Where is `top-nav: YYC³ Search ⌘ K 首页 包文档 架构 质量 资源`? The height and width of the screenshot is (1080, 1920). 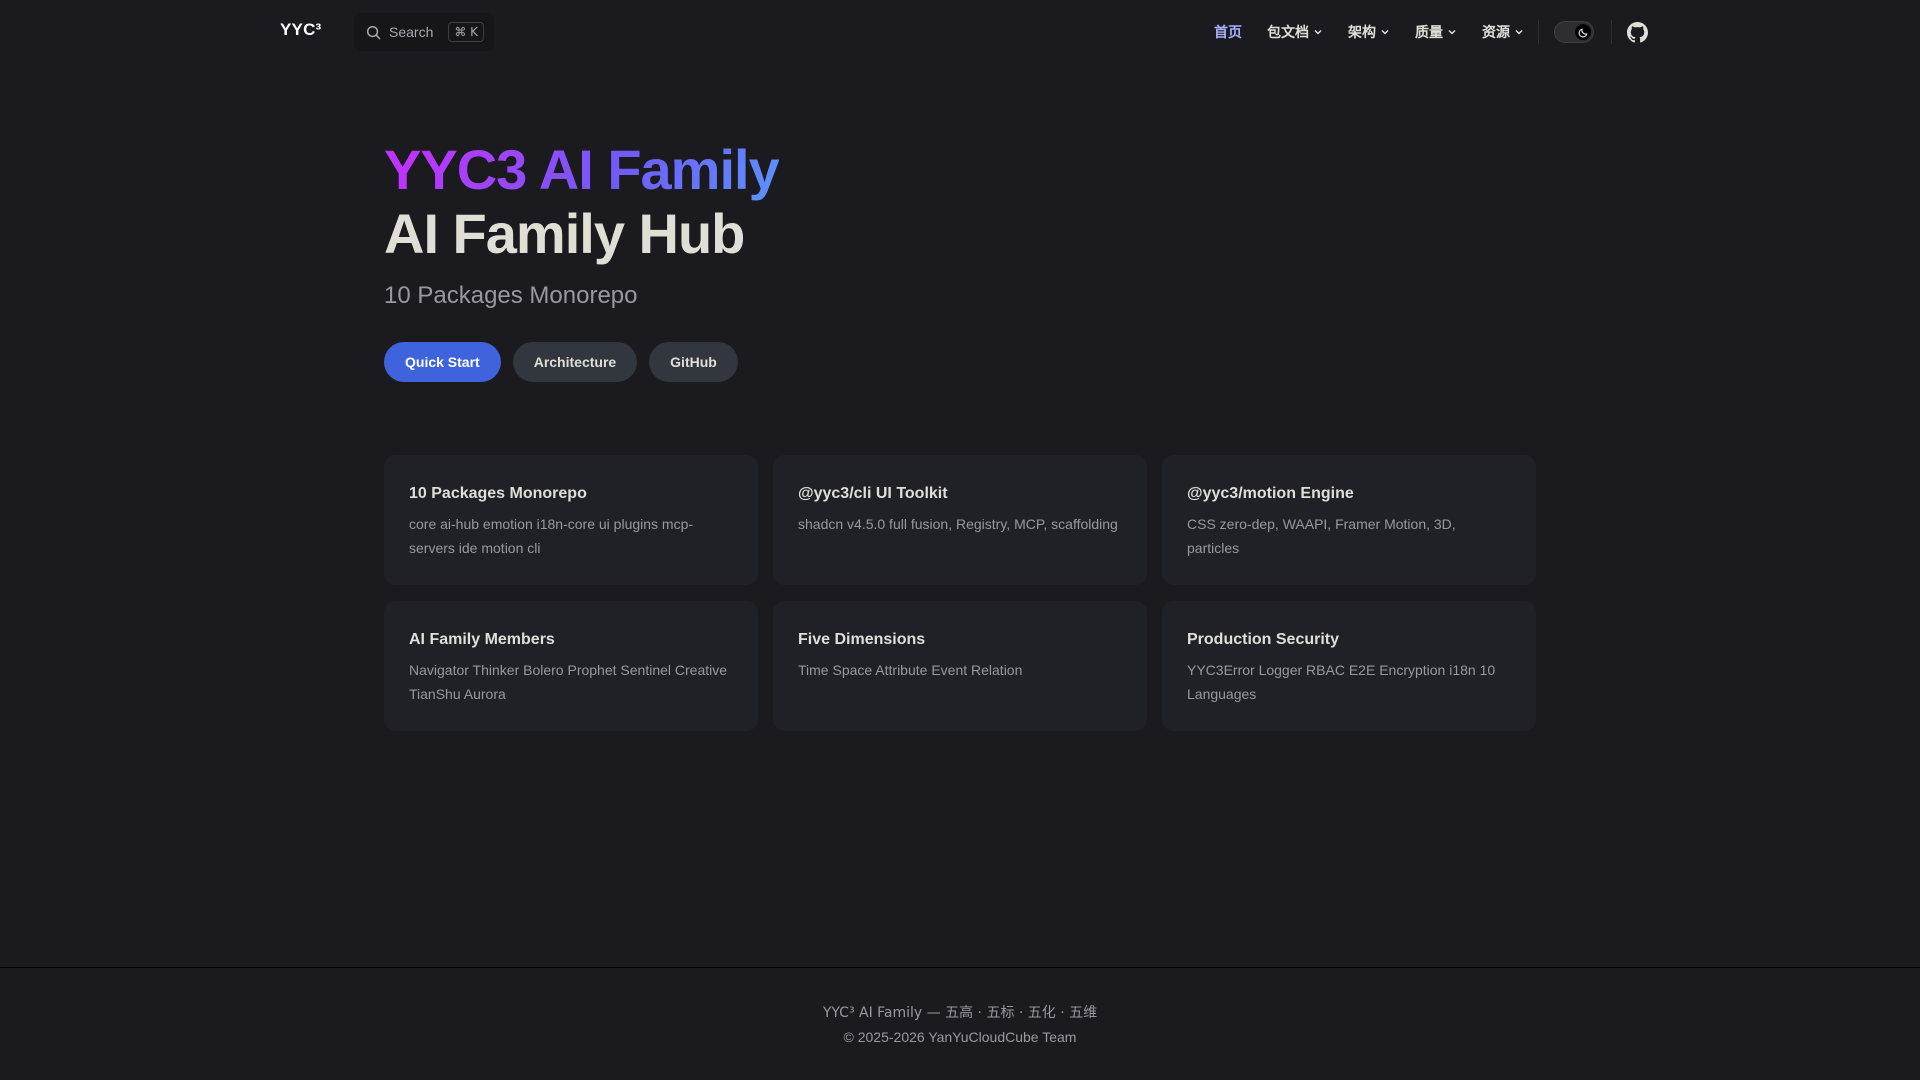 top-nav: YYC³ Search ⌘ K 首页 包文档 架构 质量 资源 is located at coordinates (960, 32).